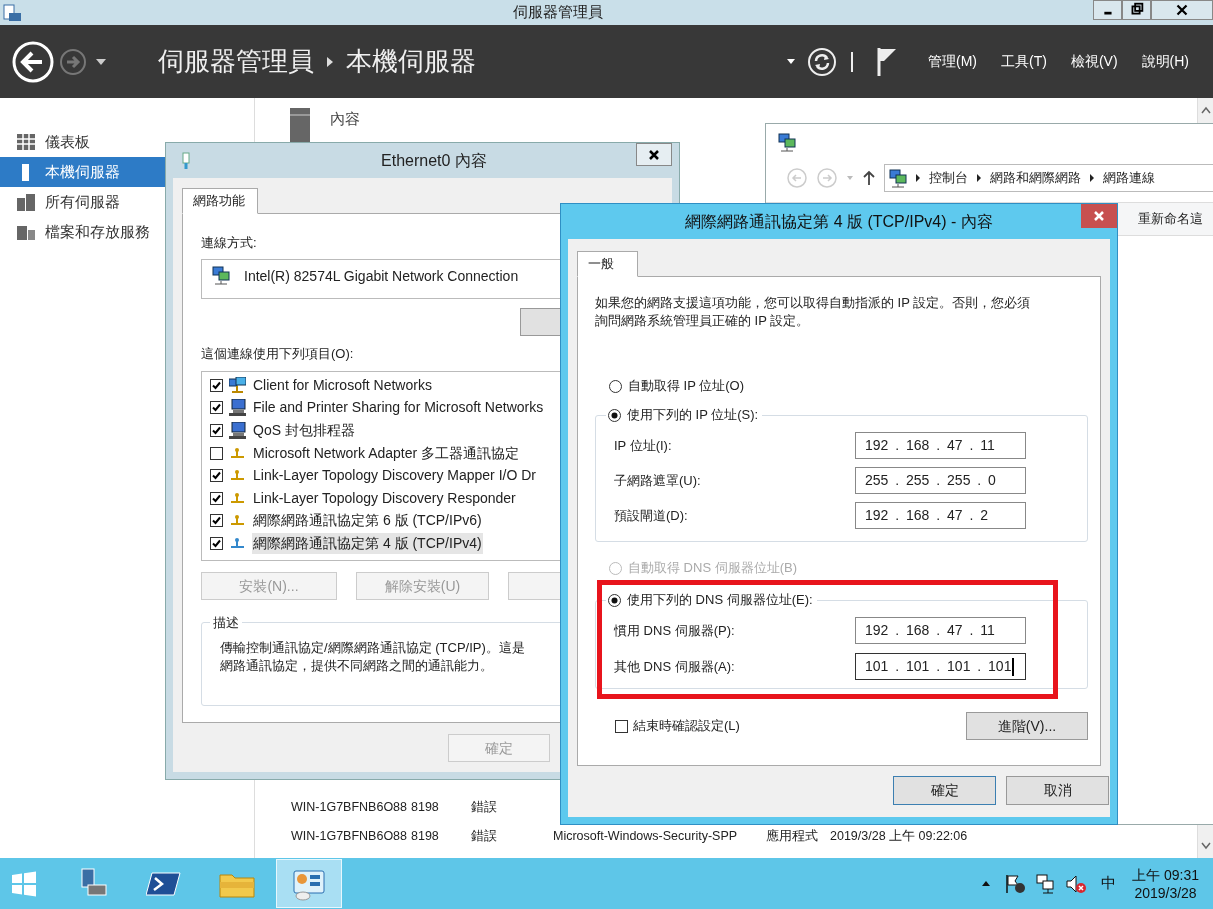 This screenshot has width=1213, height=909. What do you see at coordinates (342, 385) in the screenshot?
I see `list-item: Client for Microsoft Networks` at bounding box center [342, 385].